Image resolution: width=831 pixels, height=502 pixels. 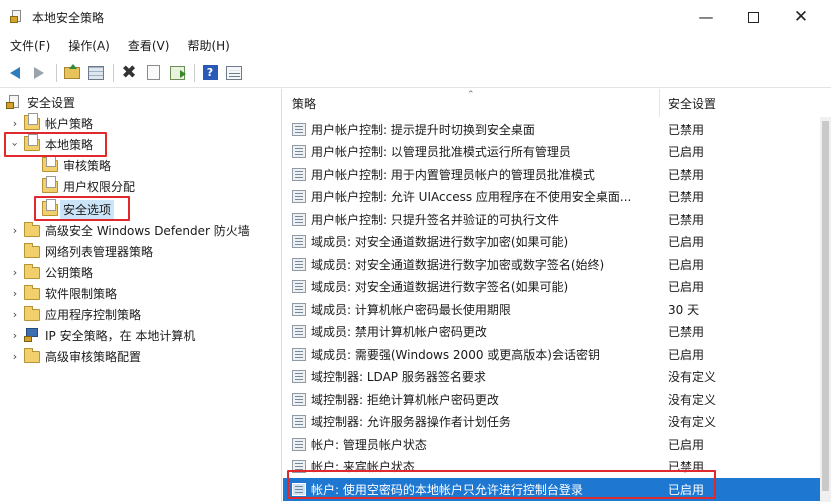 I want to click on up-folder-icon, so click(x=72, y=71).